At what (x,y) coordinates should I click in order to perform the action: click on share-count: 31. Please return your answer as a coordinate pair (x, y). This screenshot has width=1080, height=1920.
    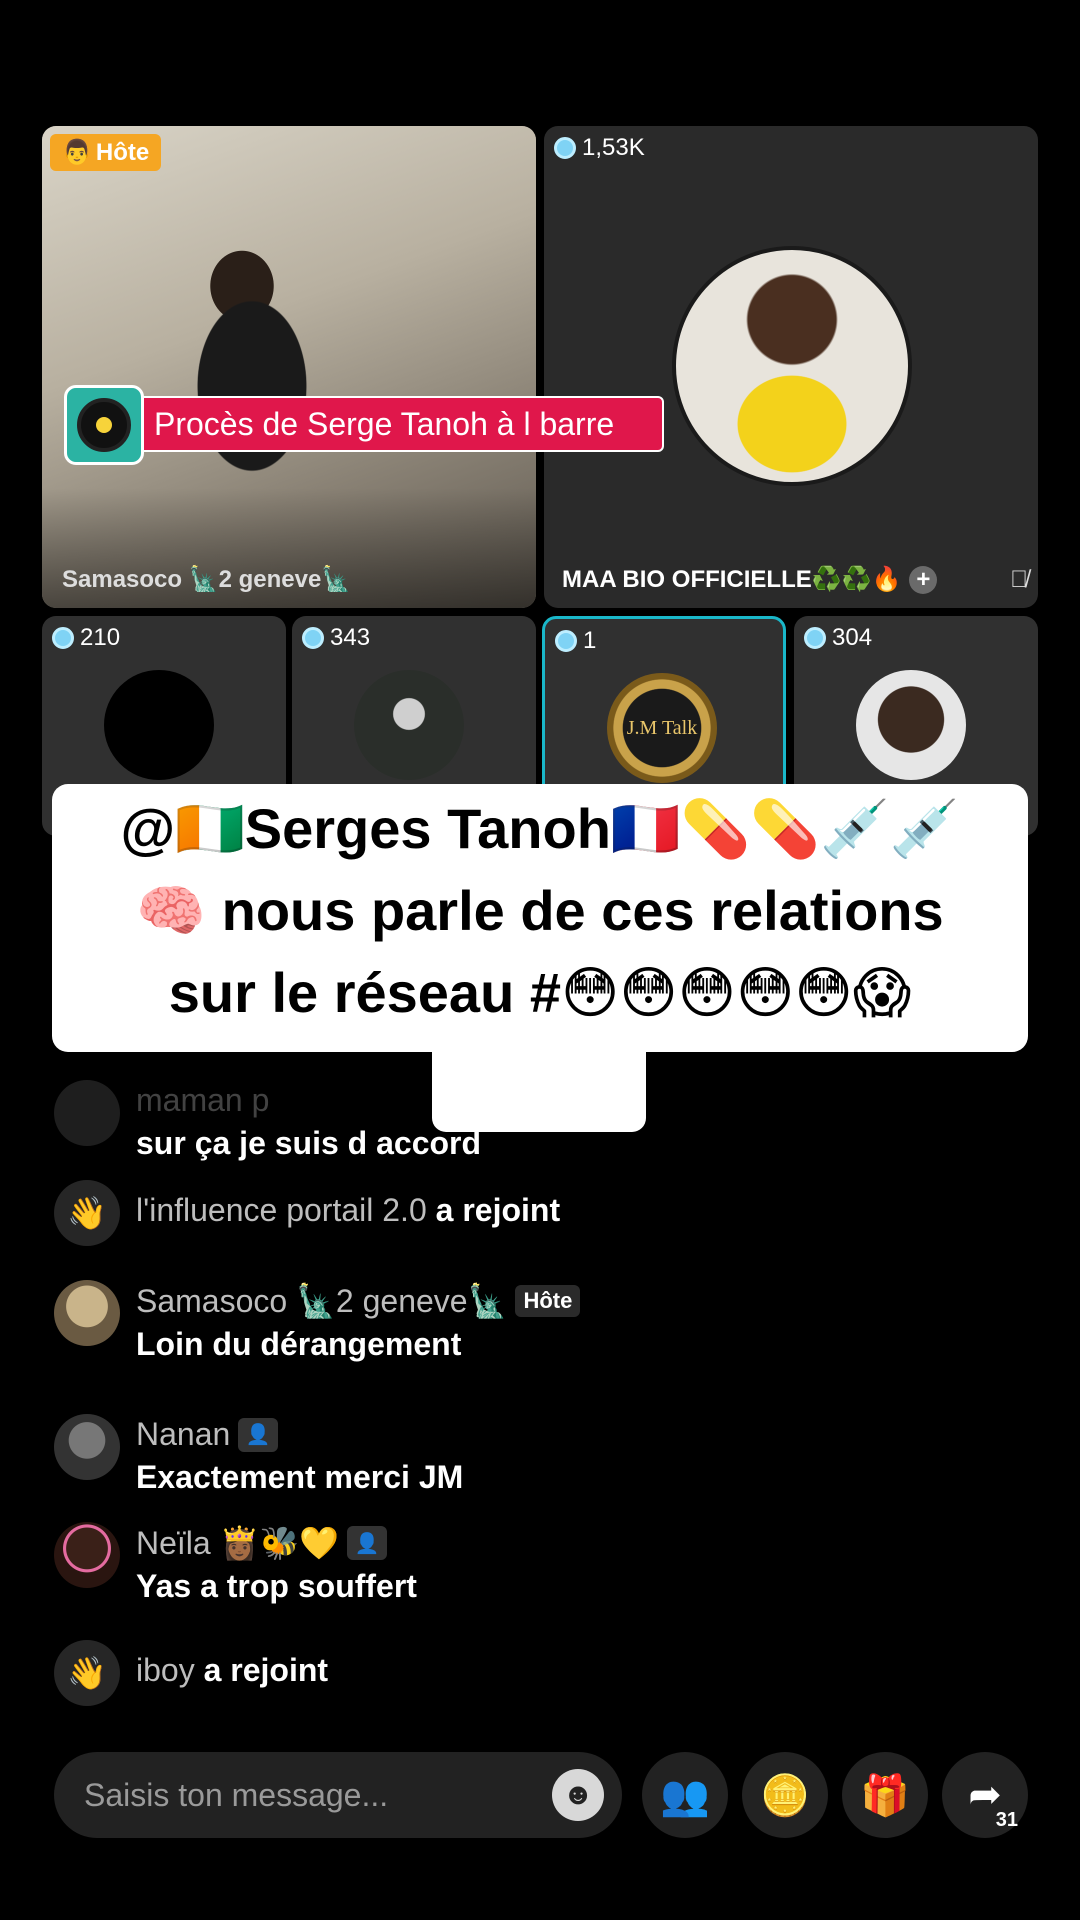
    Looking at the image, I should click on (1006, 1820).